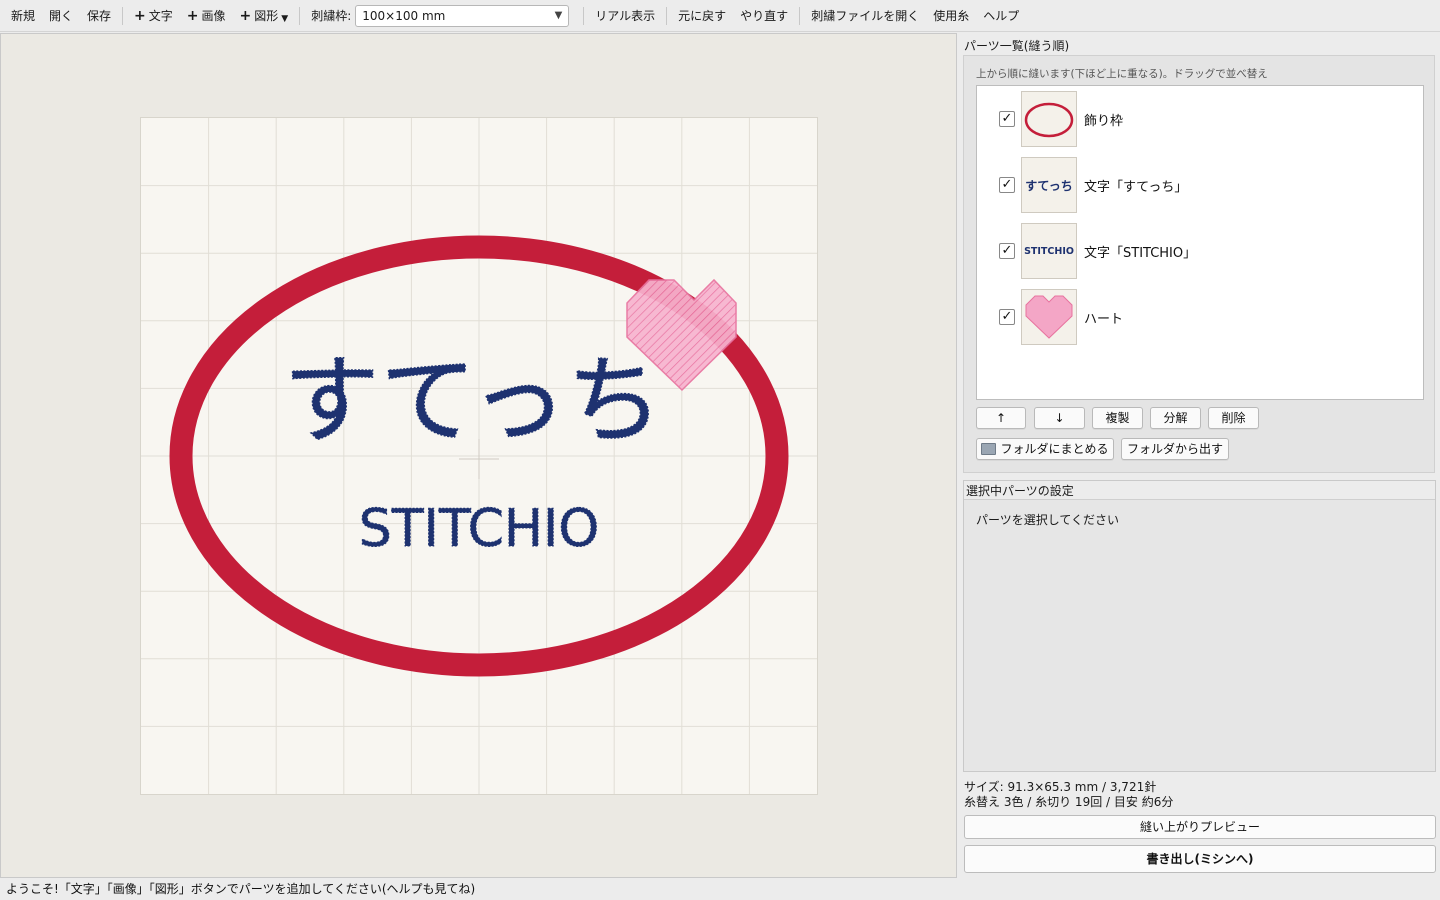 Image resolution: width=1440 pixels, height=900 pixels. I want to click on add-image-button: + 画像, so click(206, 16).